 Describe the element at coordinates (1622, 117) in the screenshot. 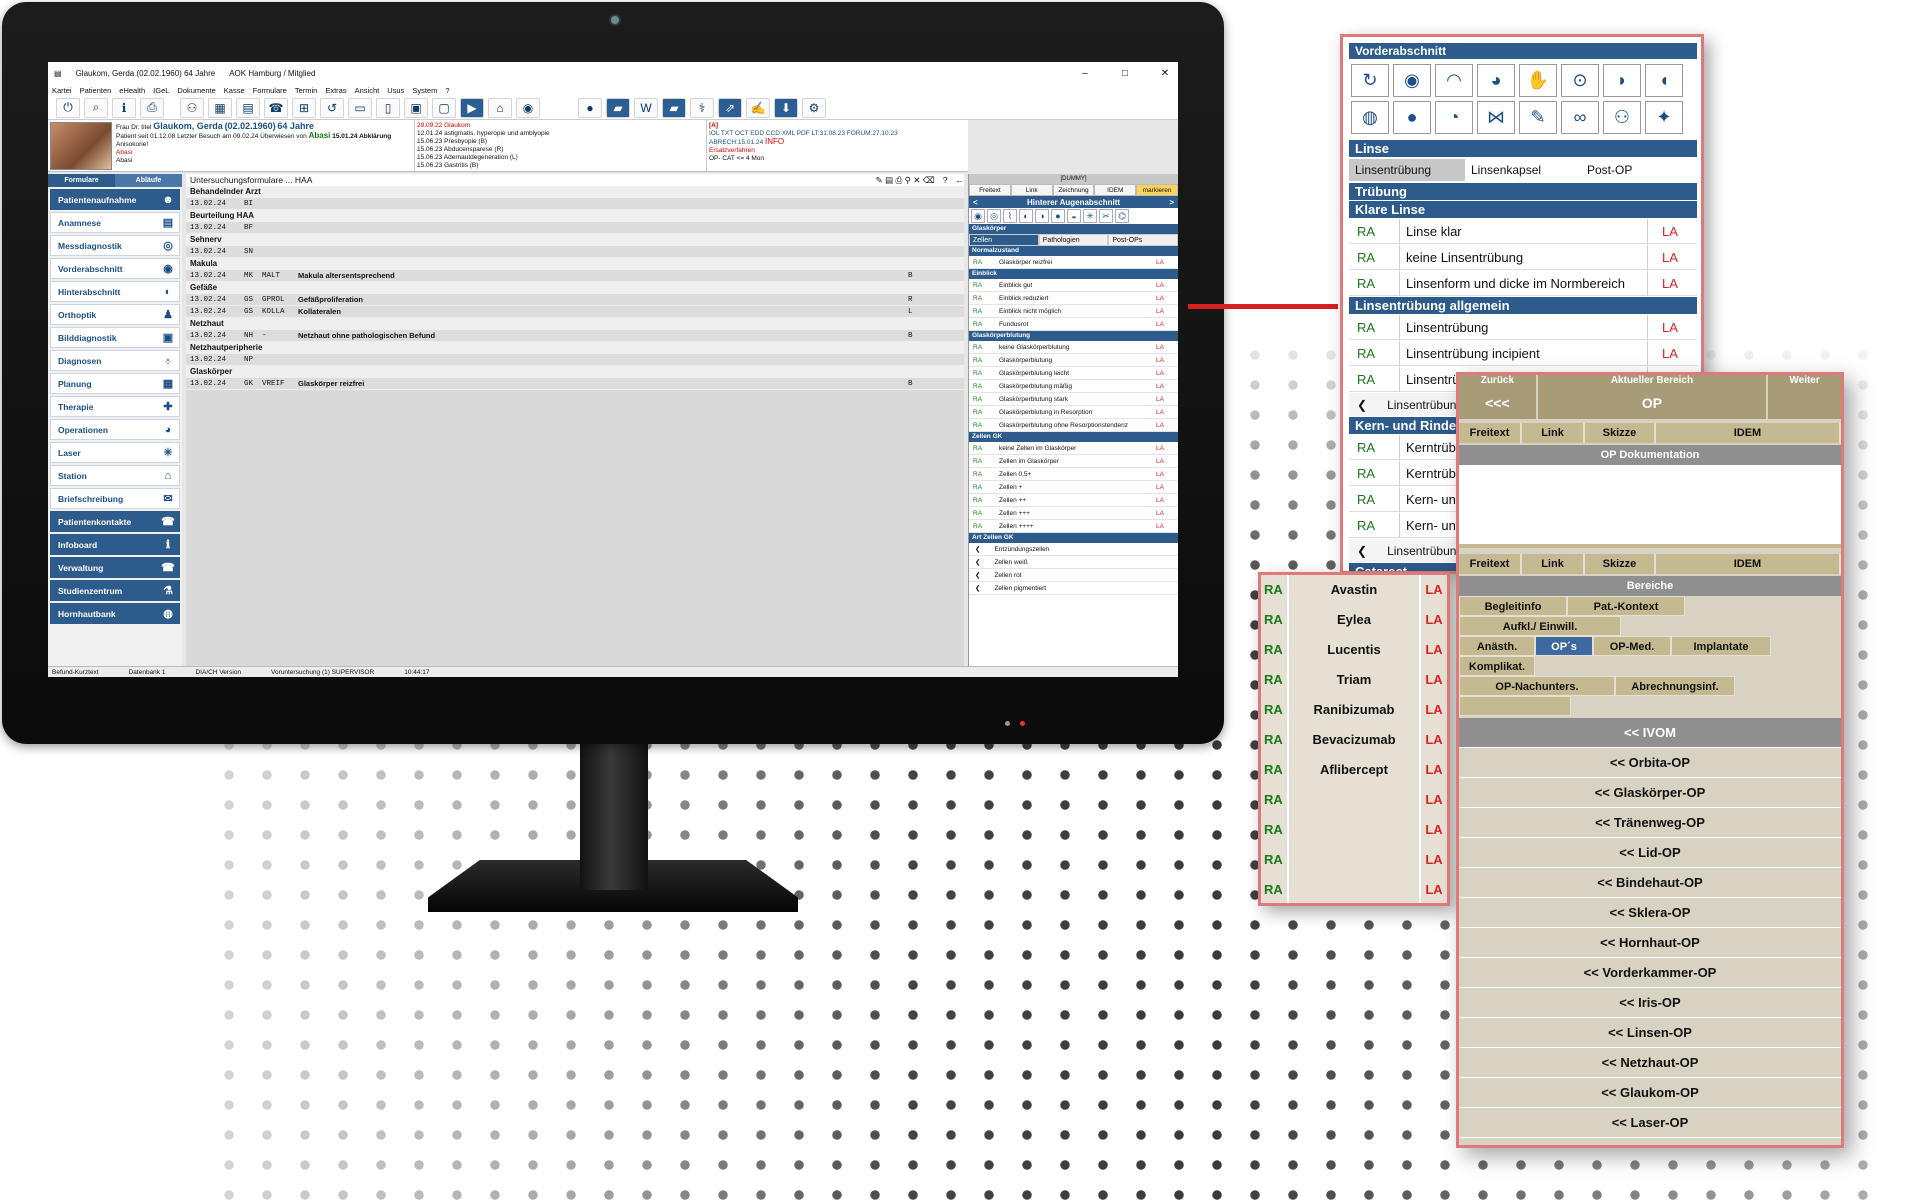

I see `group-icon: ⚇` at that location.